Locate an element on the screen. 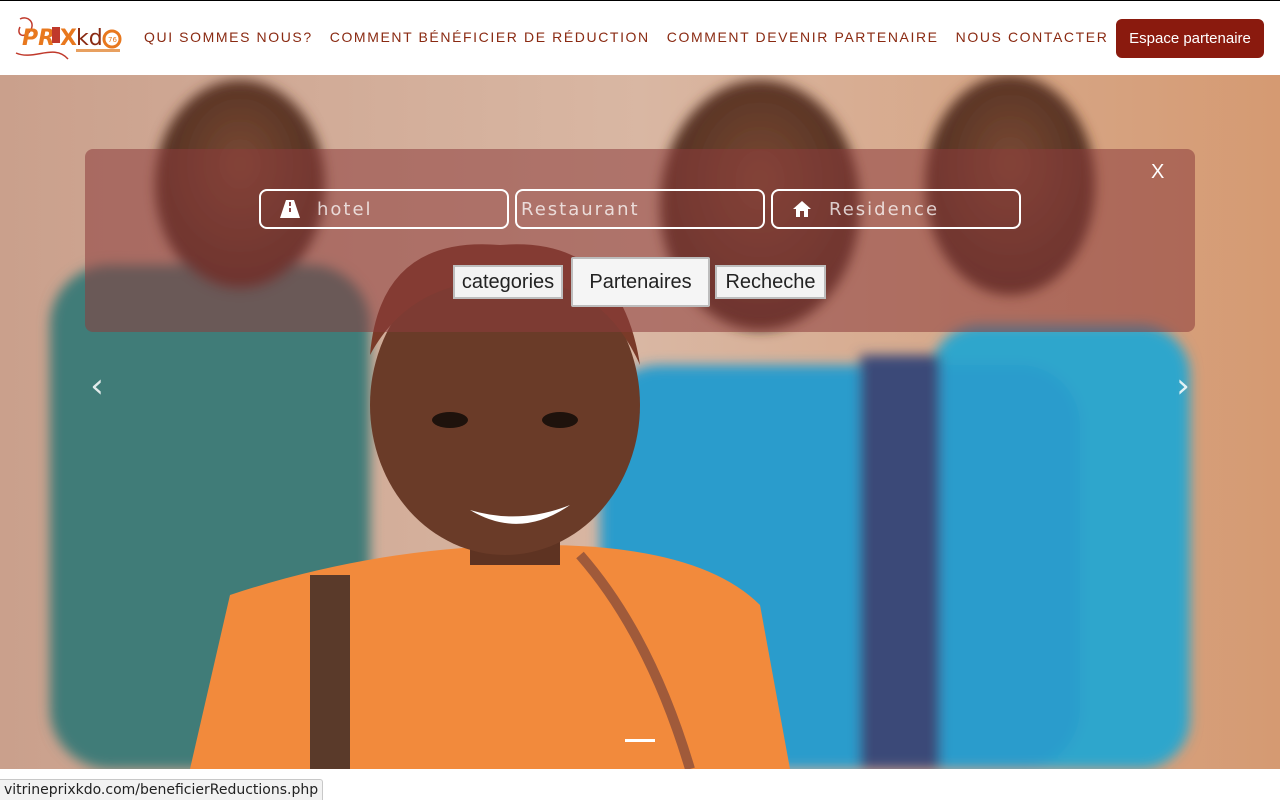 The image size is (1280, 800). nav-comment-beneficier: COMMENT BÉNÉFICIER DE RÉDUCTION is located at coordinates (490, 37).